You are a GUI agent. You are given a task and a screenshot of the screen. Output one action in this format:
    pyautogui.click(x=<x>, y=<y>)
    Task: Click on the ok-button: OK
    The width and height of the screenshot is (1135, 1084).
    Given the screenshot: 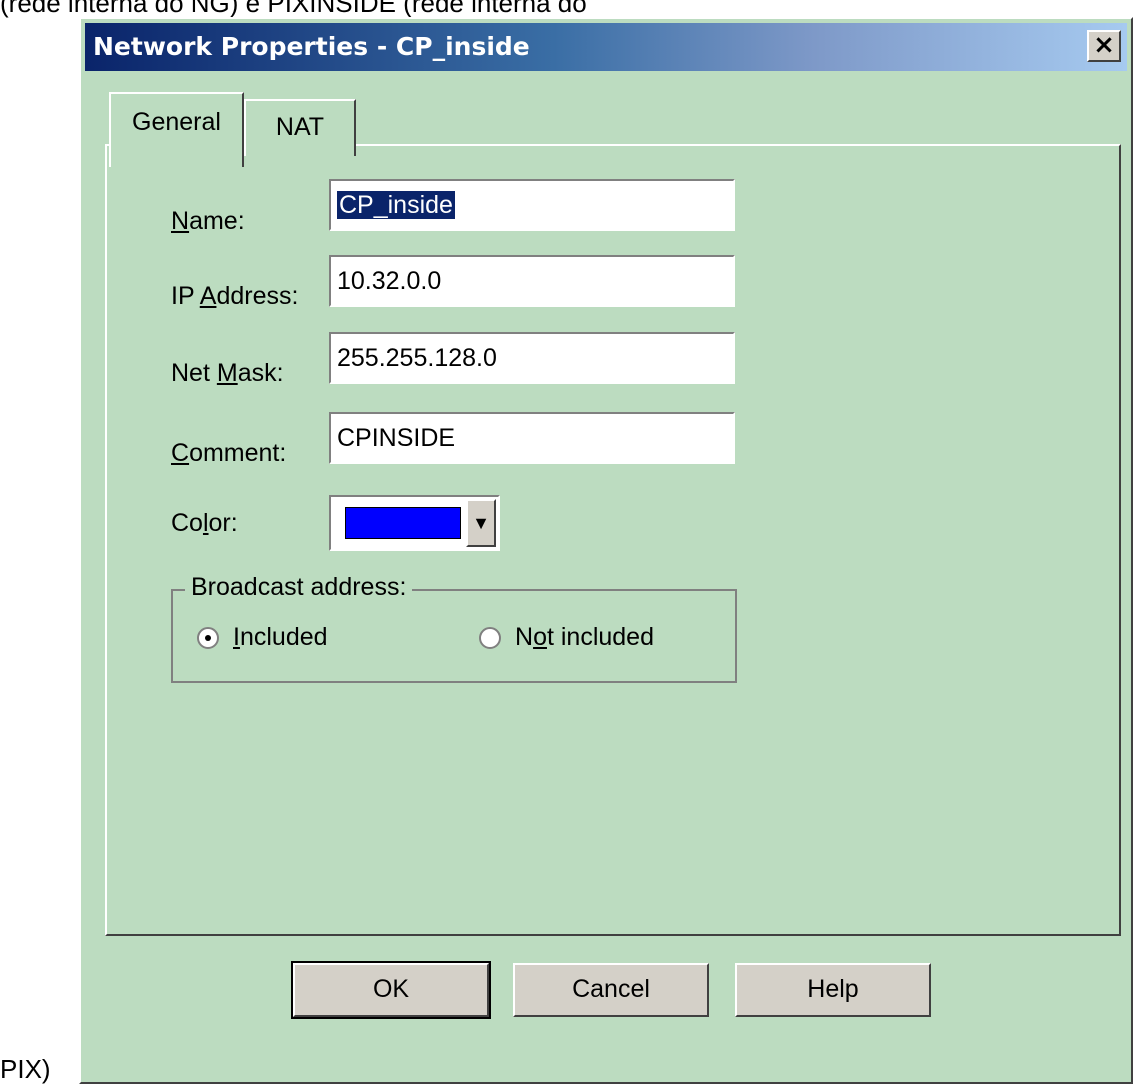 What is the action you would take?
    pyautogui.click(x=391, y=990)
    